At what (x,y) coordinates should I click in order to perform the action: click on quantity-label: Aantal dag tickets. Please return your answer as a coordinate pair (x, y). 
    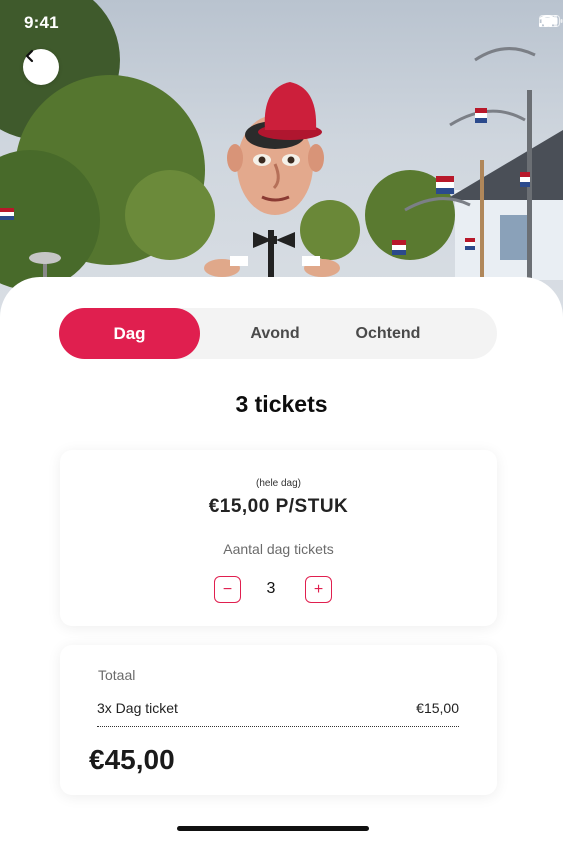
    Looking at the image, I should click on (278, 549).